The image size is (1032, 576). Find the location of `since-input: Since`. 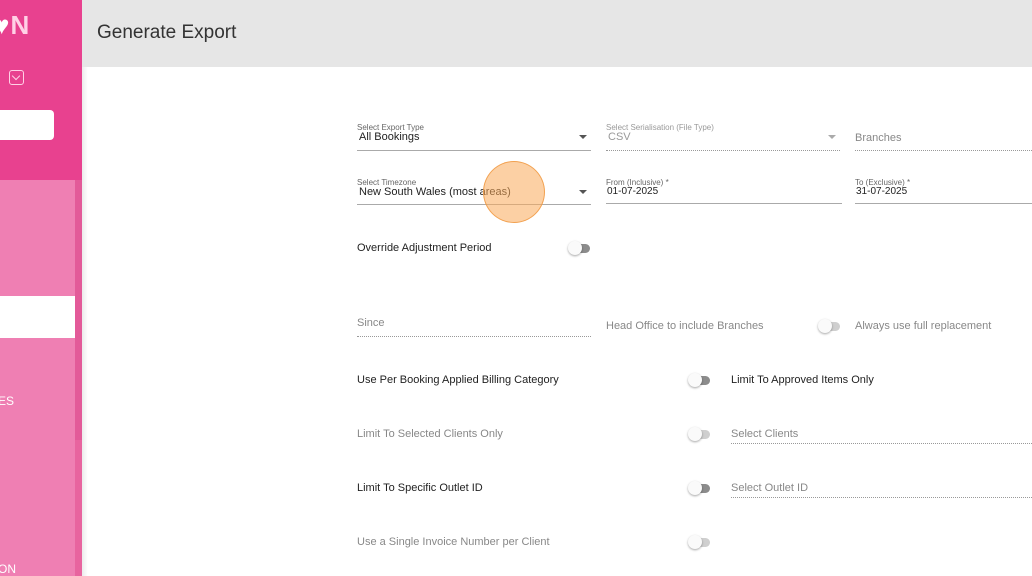

since-input: Since is located at coordinates (474, 327).